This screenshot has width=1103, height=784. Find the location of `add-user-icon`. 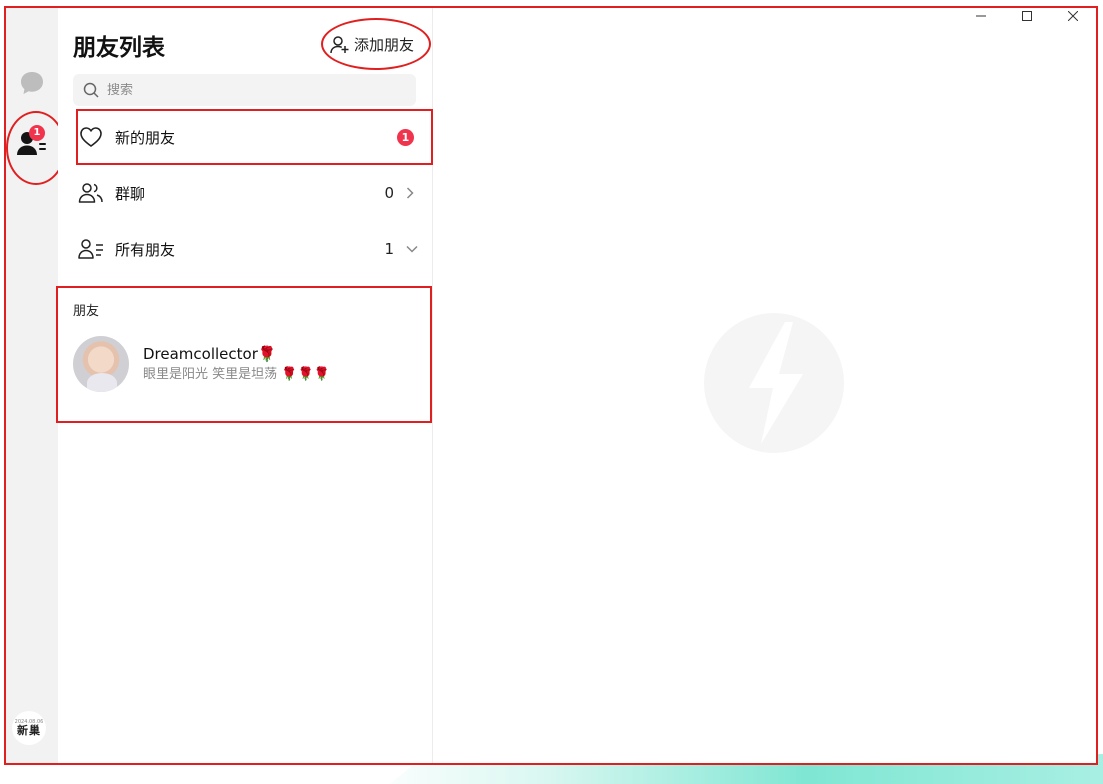

add-user-icon is located at coordinates (339, 44).